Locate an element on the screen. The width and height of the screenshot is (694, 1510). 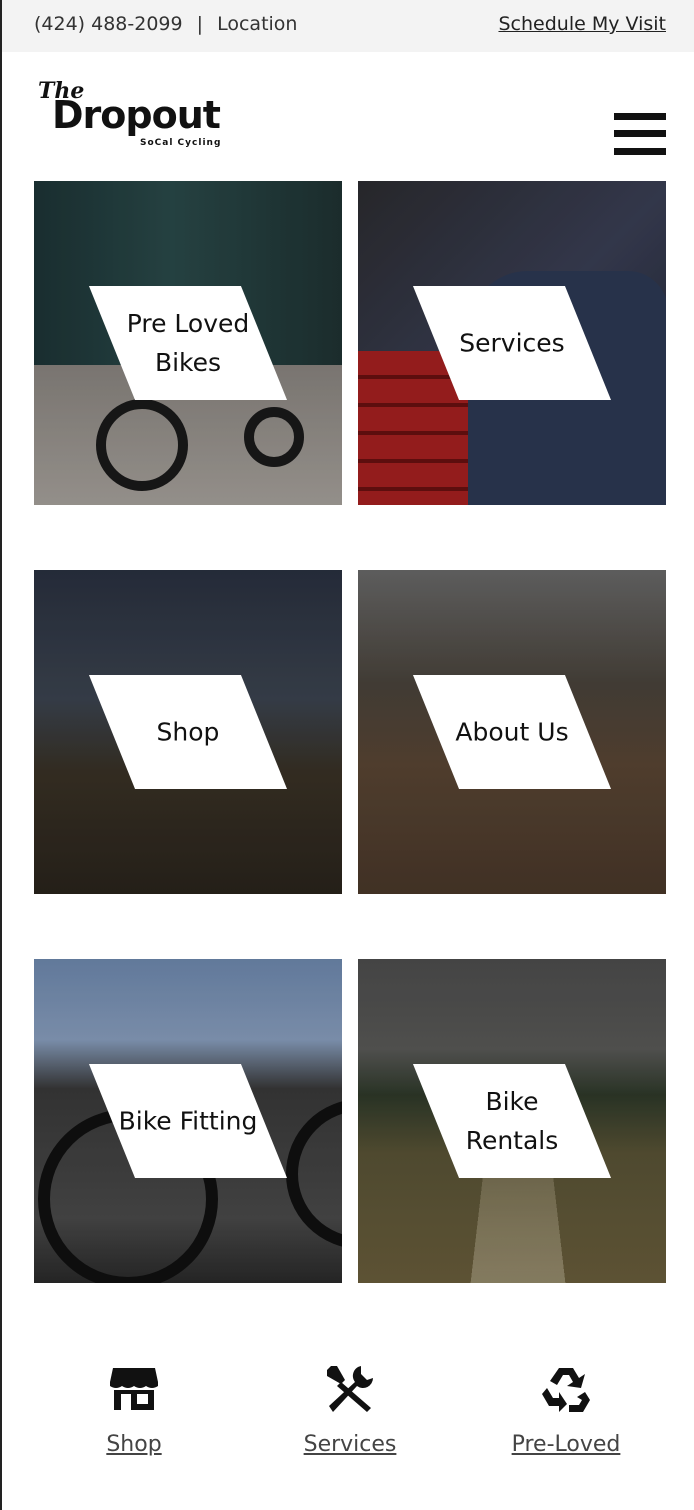
tile-label: About Us is located at coordinates (512, 732).